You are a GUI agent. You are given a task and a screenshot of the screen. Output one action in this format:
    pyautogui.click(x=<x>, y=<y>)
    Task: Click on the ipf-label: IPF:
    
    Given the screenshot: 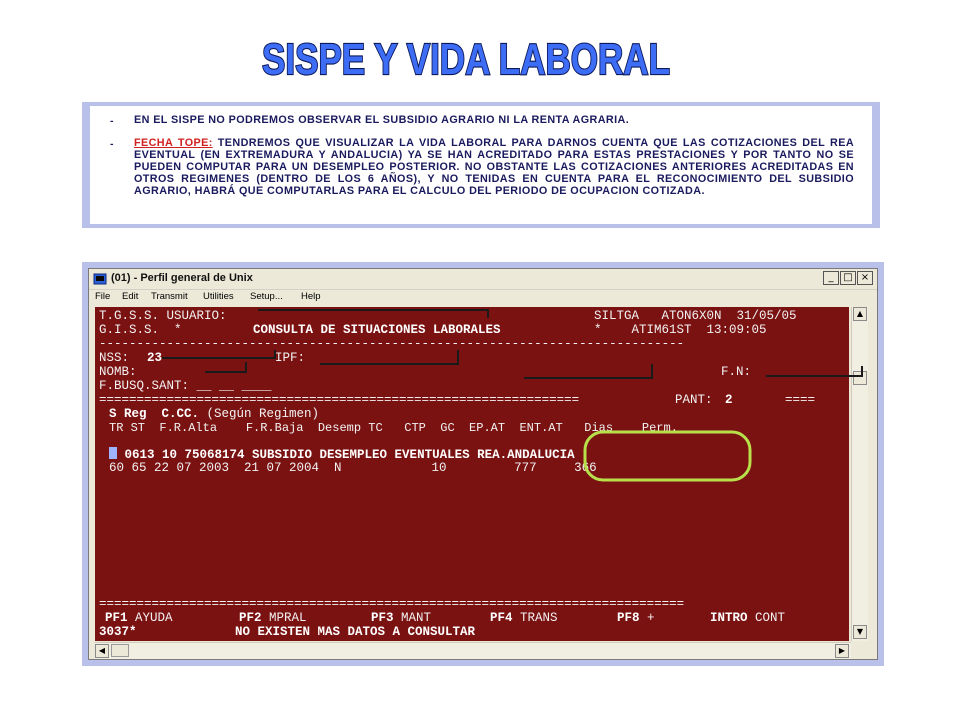 What is the action you would take?
    pyautogui.click(x=290, y=358)
    